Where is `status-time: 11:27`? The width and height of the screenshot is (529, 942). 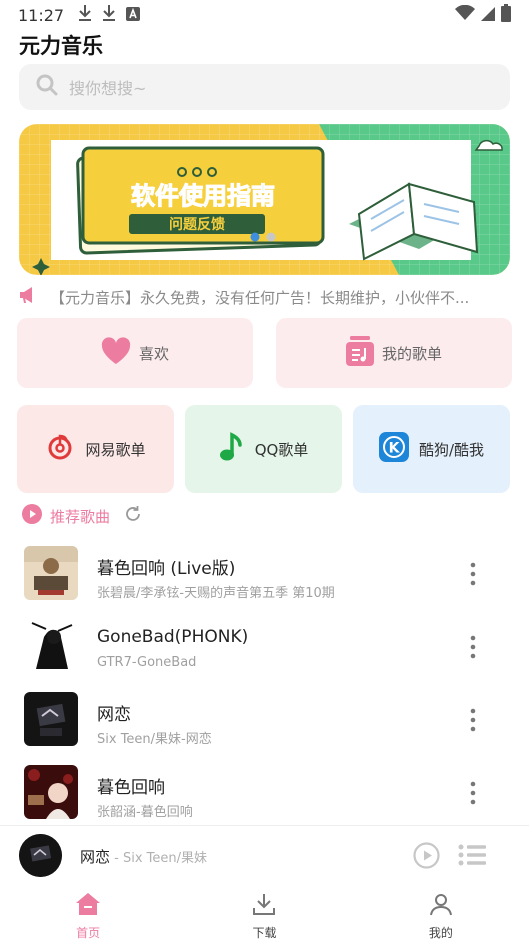
status-time: 11:27 is located at coordinates (41, 15).